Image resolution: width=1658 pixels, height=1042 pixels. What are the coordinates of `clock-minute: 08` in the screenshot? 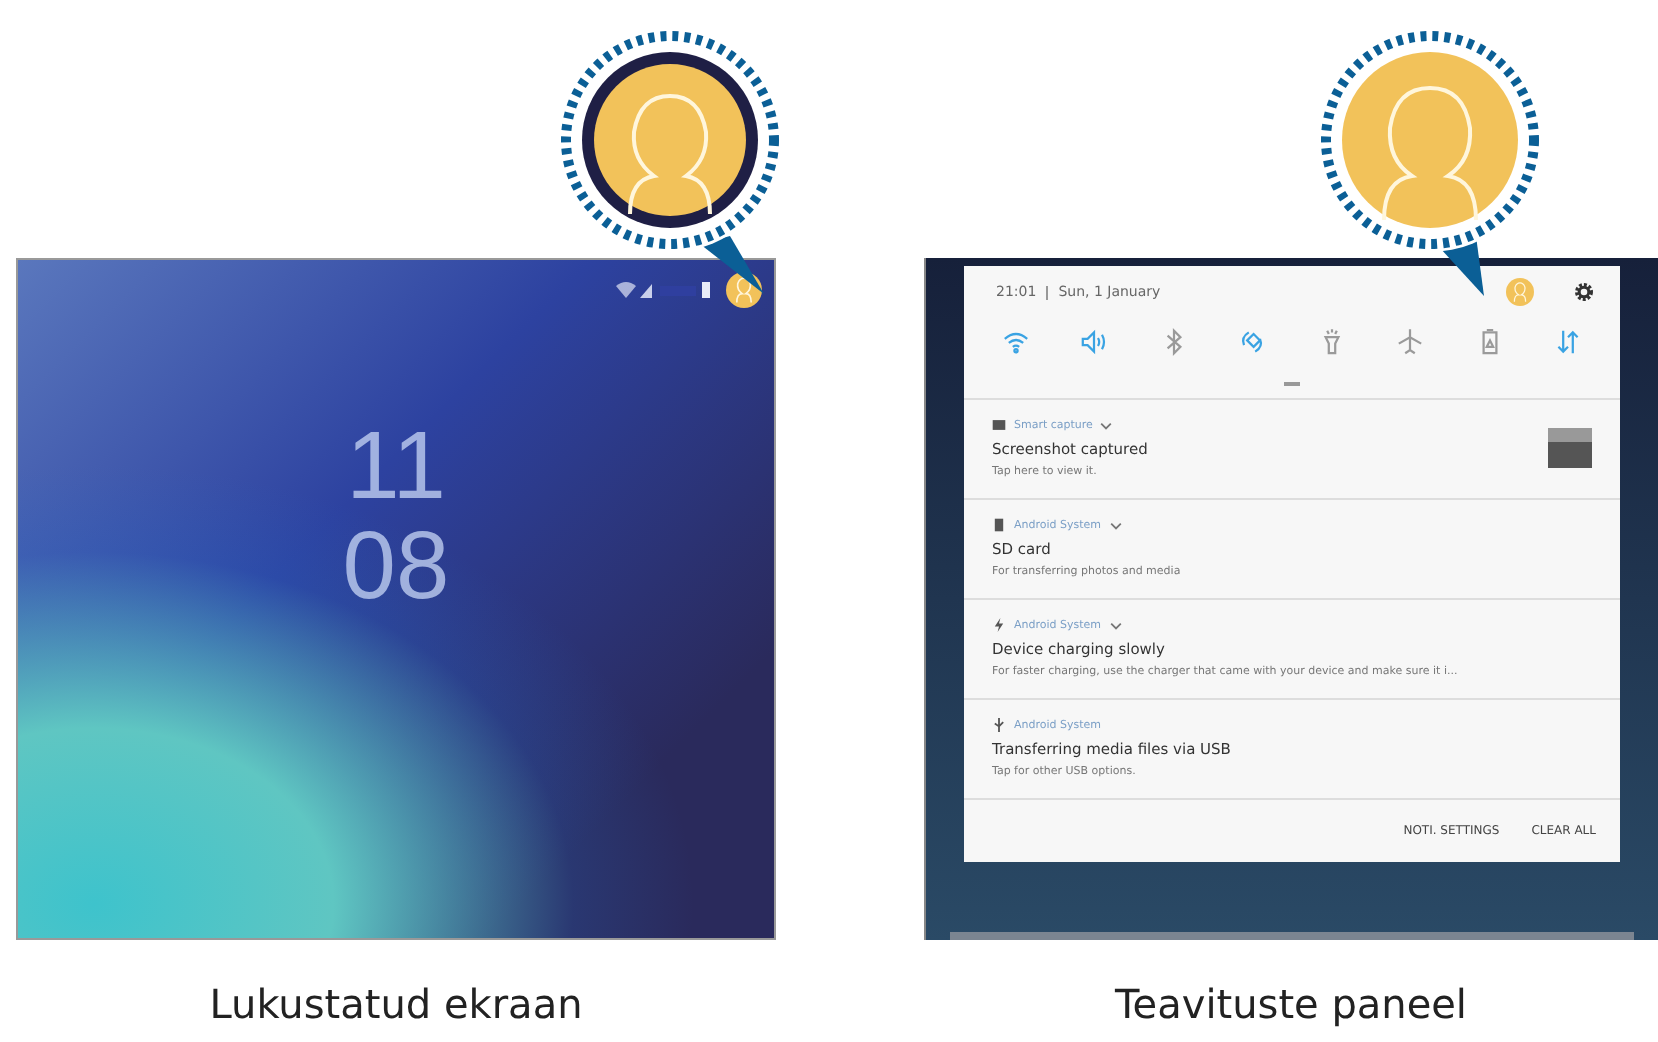 It's located at (396, 569).